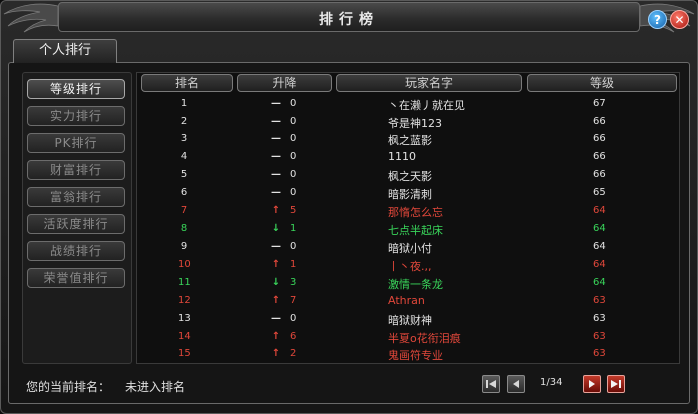 This screenshot has width=698, height=414. Describe the element at coordinates (76, 89) in the screenshot. I see `sidebar-item-level: 等级排行` at that location.